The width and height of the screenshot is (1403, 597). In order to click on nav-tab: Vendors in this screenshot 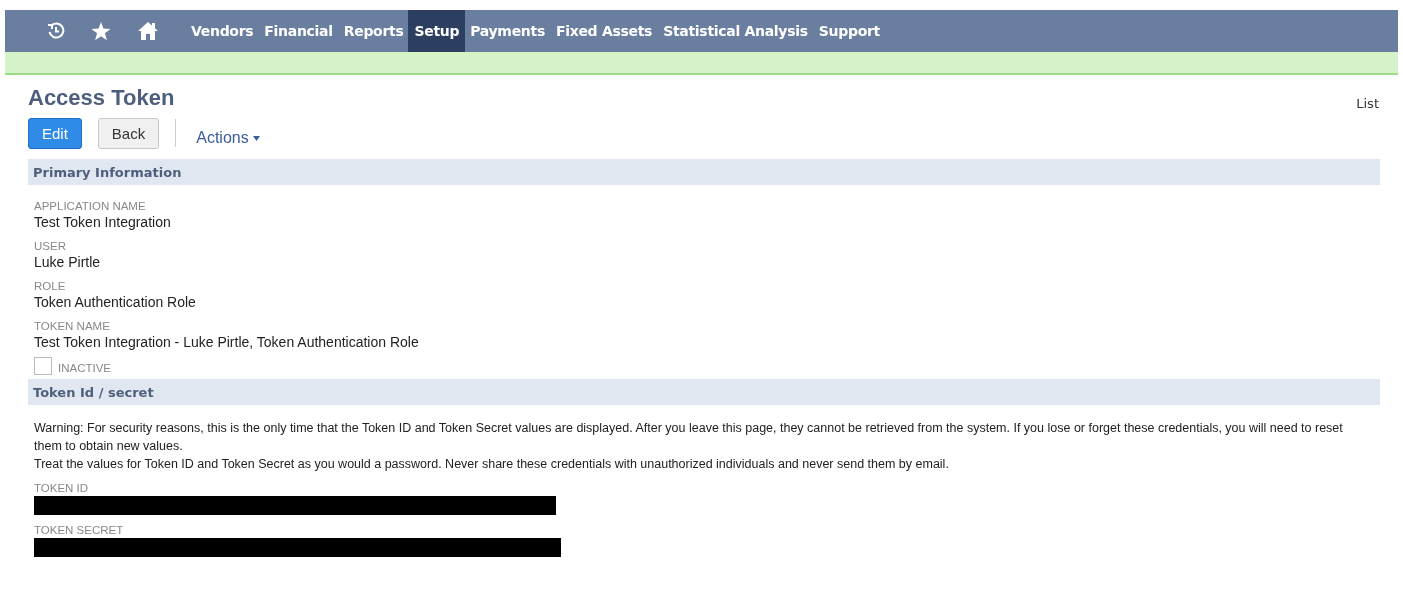, I will do `click(222, 31)`.